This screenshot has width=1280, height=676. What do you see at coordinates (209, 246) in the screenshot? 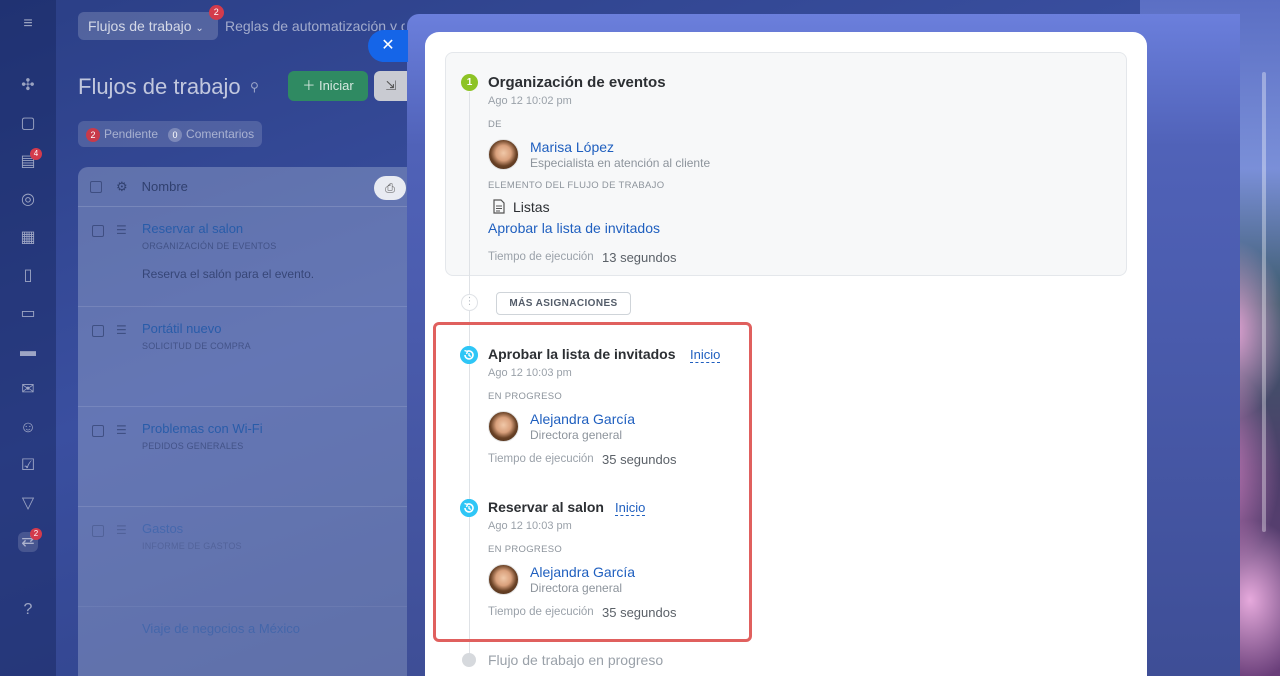
I see `row-subtitle: ORGANIZACIÓN DE EVENTOS` at bounding box center [209, 246].